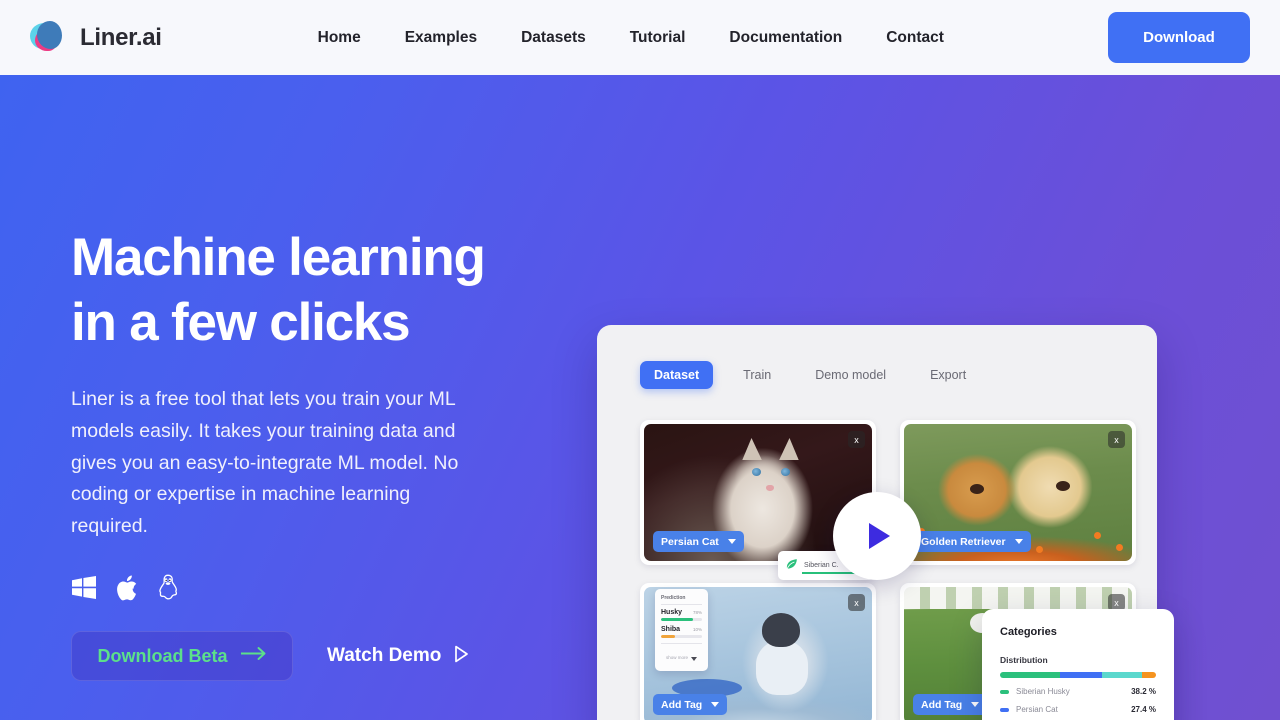 The width and height of the screenshot is (1280, 720). Describe the element at coordinates (384, 656) in the screenshot. I see `watch-demo-label: Watch Demo` at that location.